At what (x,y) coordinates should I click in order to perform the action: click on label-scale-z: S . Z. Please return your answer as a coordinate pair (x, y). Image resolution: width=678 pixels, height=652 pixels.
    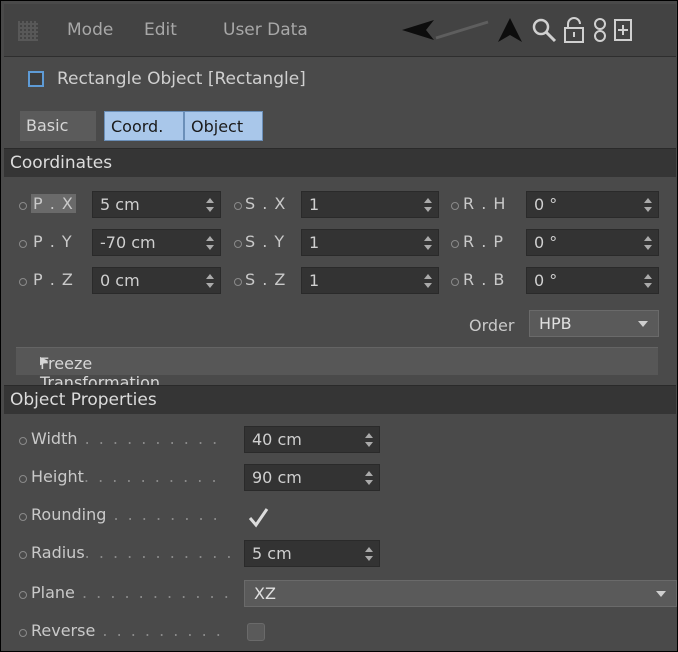
    Looking at the image, I should click on (266, 279).